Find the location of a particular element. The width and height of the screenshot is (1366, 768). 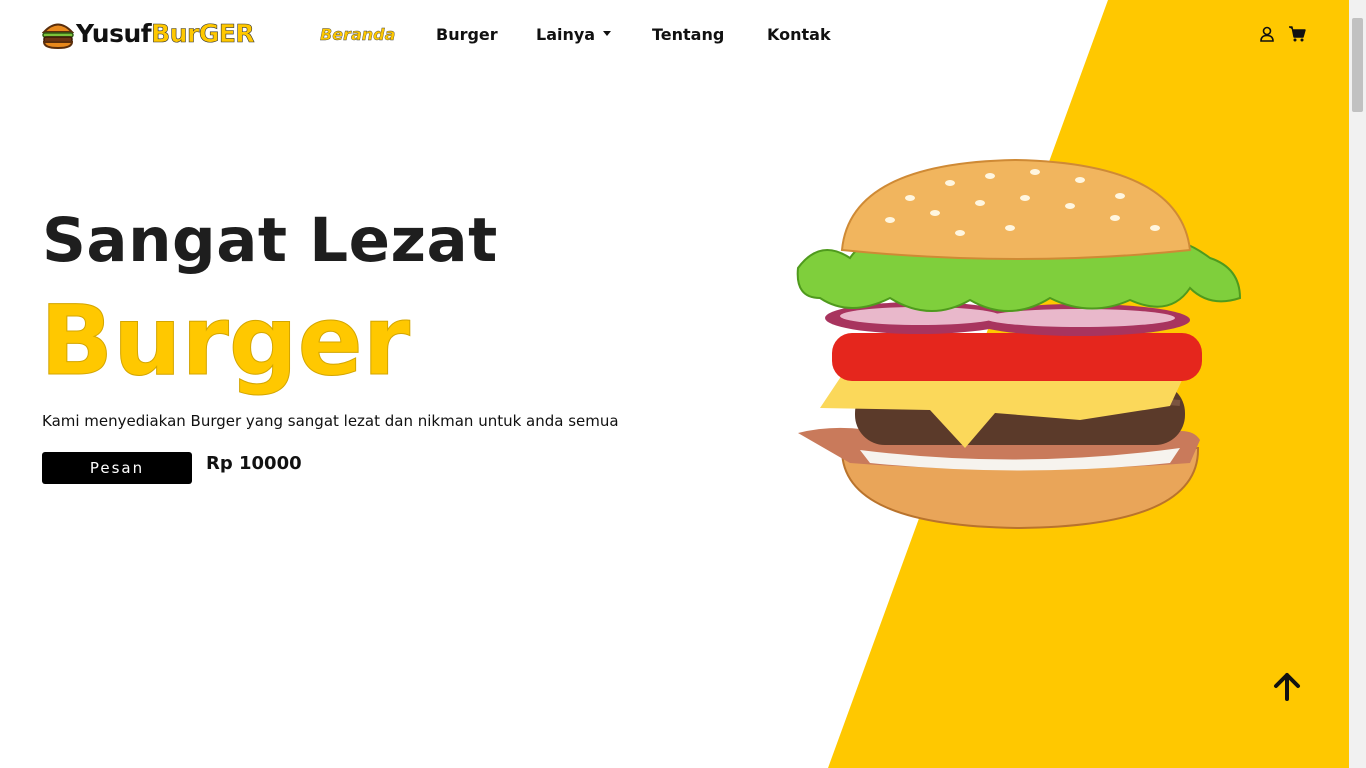

brand-name-part2: BurGER is located at coordinates (203, 34).